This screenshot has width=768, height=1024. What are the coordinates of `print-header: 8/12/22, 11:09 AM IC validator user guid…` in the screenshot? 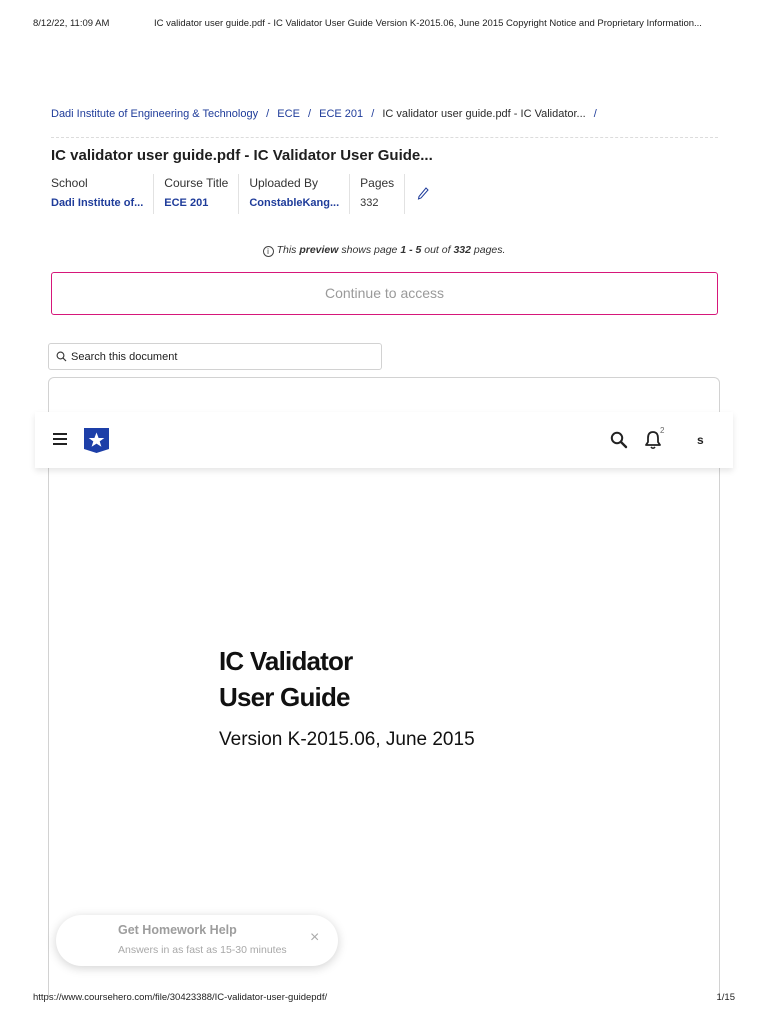 It's located at (384, 25).